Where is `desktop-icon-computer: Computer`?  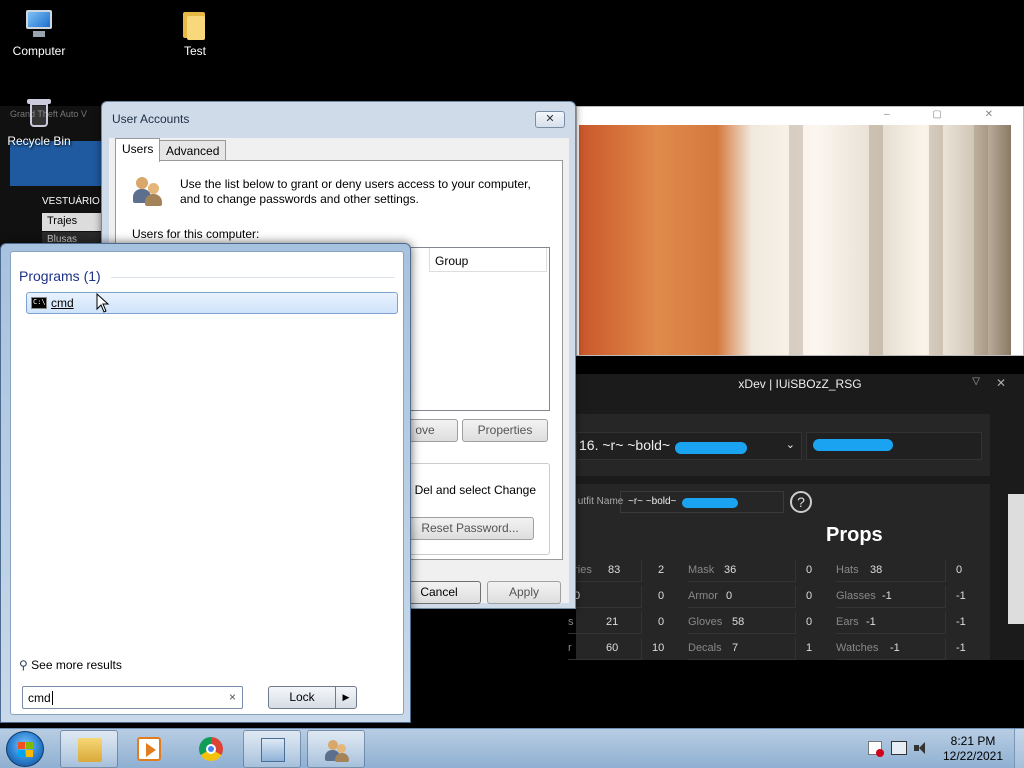 desktop-icon-computer: Computer is located at coordinates (39, 33).